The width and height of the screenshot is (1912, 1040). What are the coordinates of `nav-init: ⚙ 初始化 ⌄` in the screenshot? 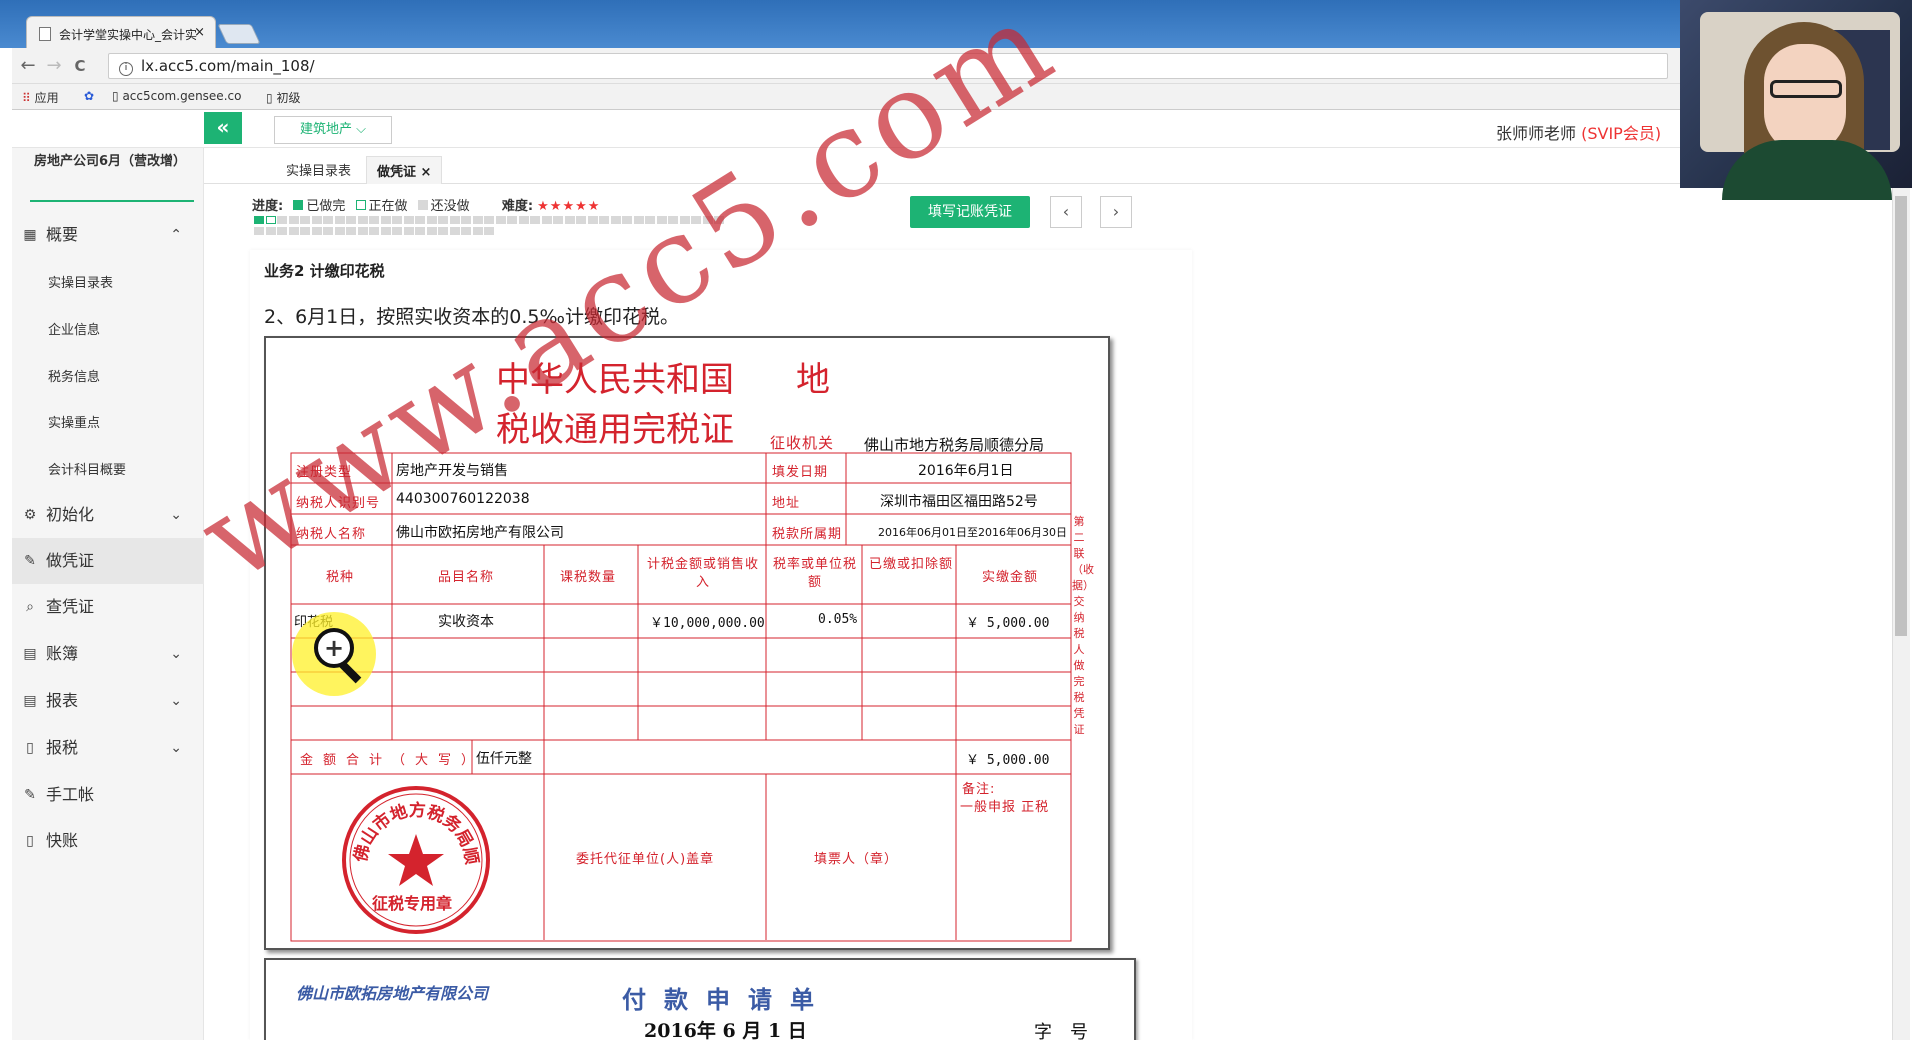 It's located at (108, 515).